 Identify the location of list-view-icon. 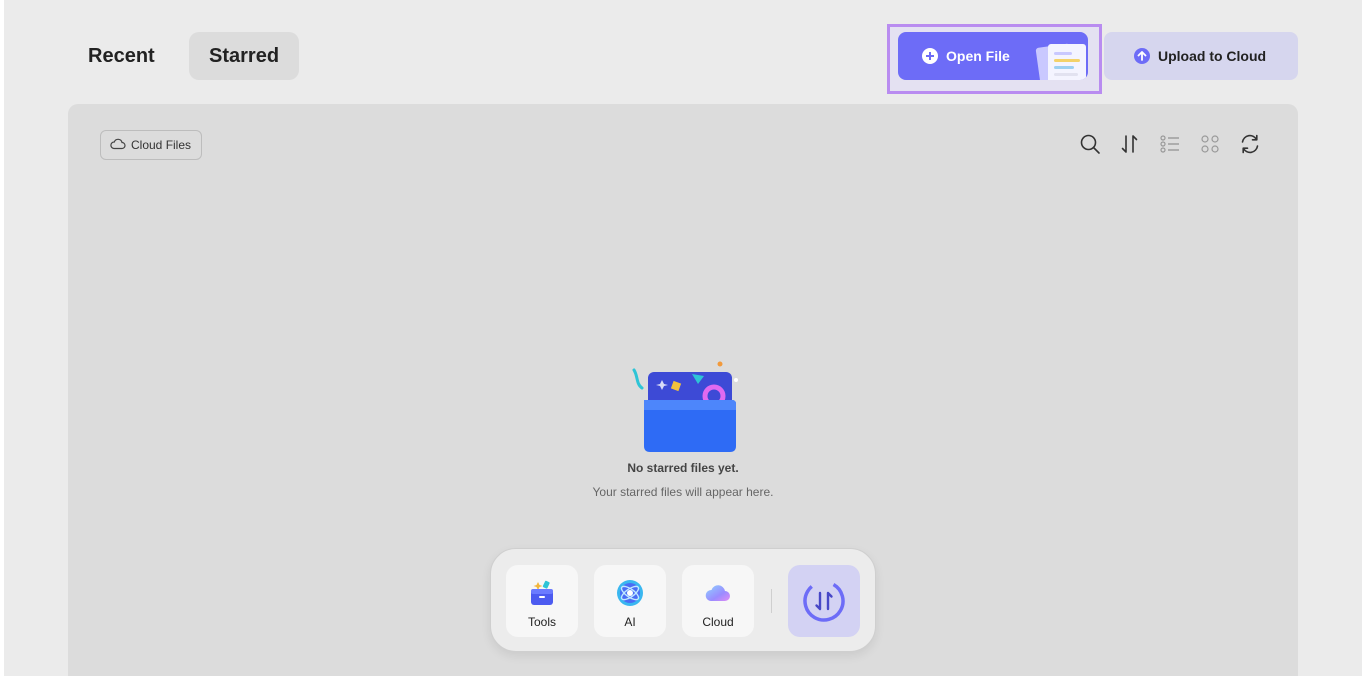
(1170, 144).